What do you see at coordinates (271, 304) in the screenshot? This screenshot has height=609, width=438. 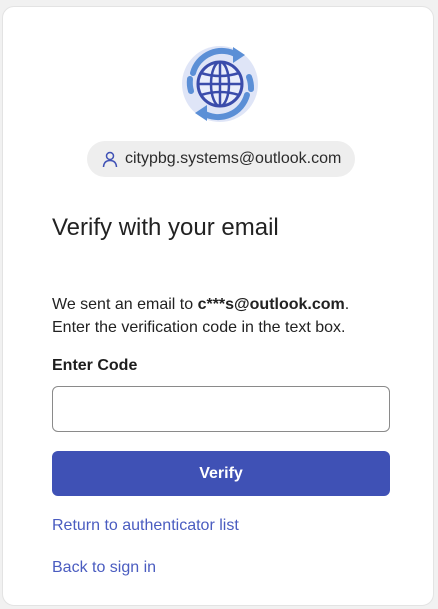 I see `masked-email: c***s@outlook.com` at bounding box center [271, 304].